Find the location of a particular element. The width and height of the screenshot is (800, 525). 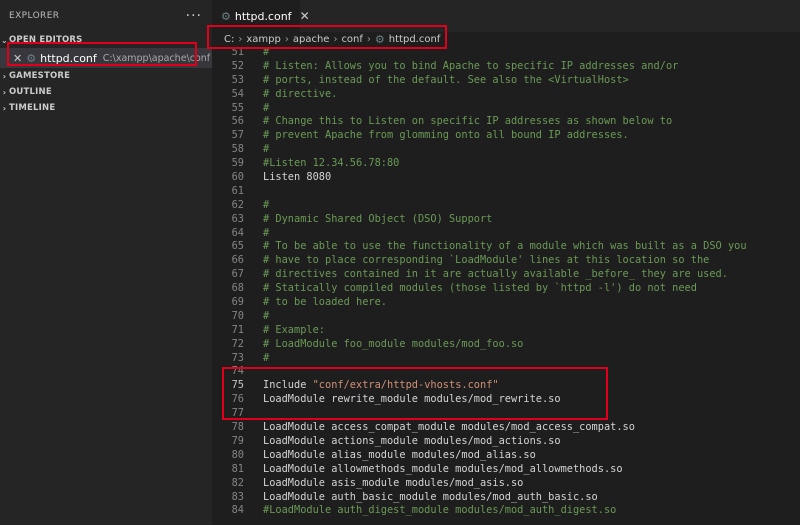

code-token: Include is located at coordinates (288, 385).